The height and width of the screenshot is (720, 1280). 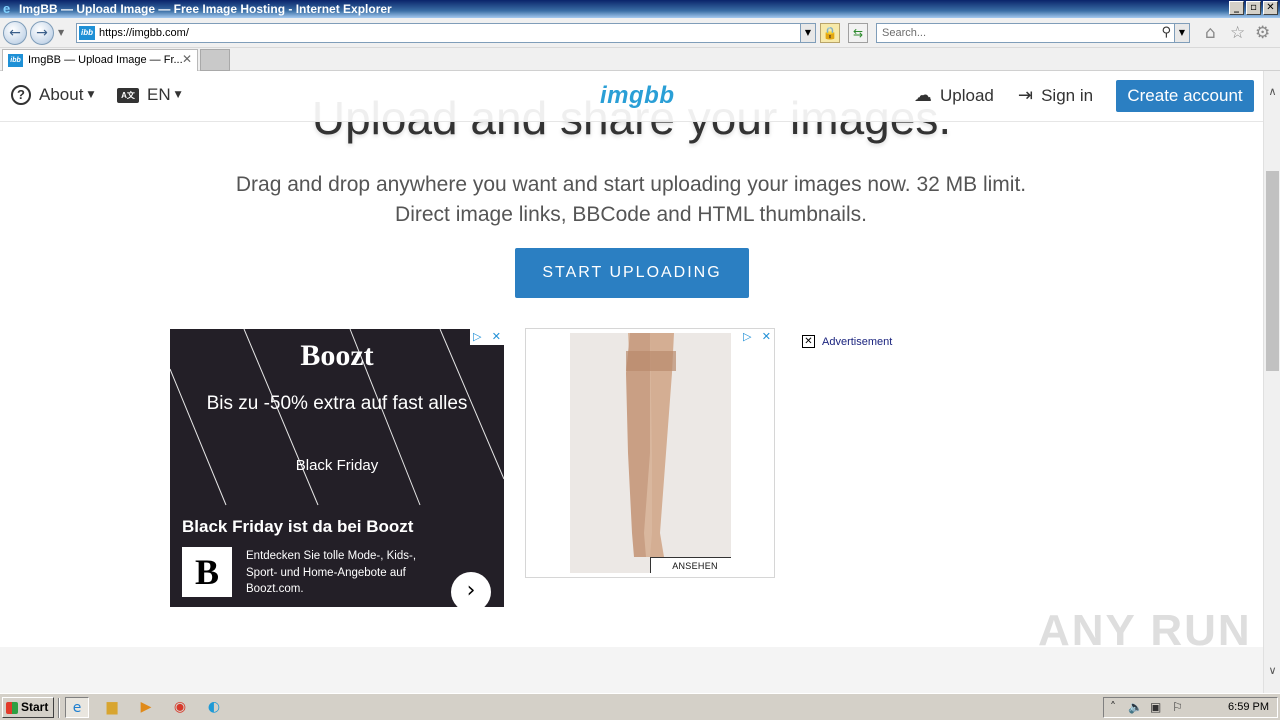 What do you see at coordinates (632, 273) in the screenshot?
I see `start-uploading-button: START UPLOADING` at bounding box center [632, 273].